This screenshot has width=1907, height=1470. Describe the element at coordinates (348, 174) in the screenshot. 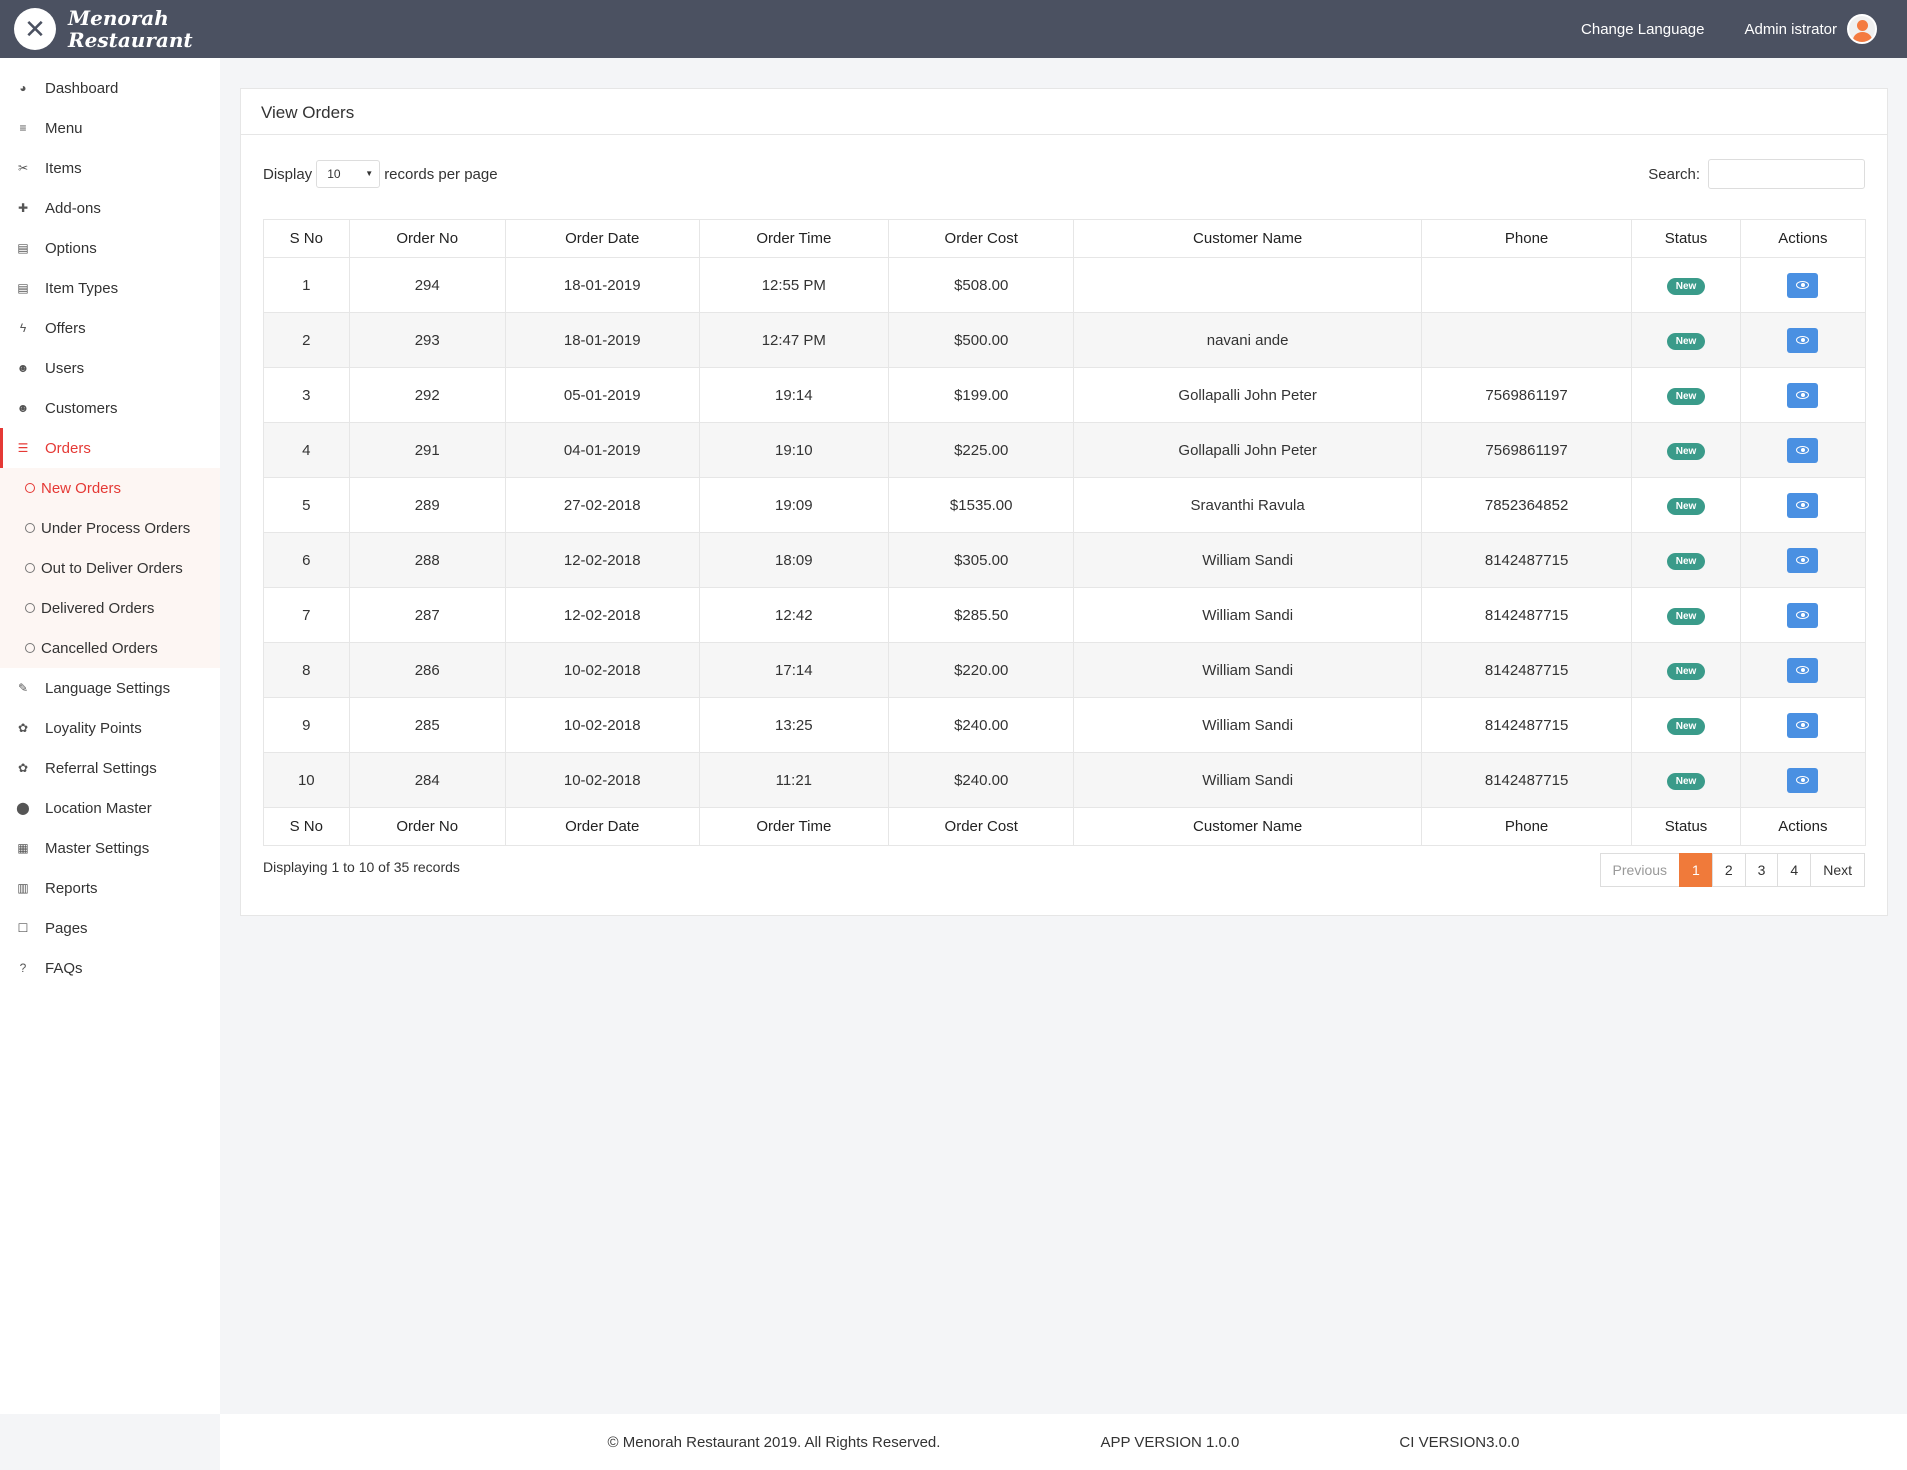

I see `per-page-select: 10` at that location.